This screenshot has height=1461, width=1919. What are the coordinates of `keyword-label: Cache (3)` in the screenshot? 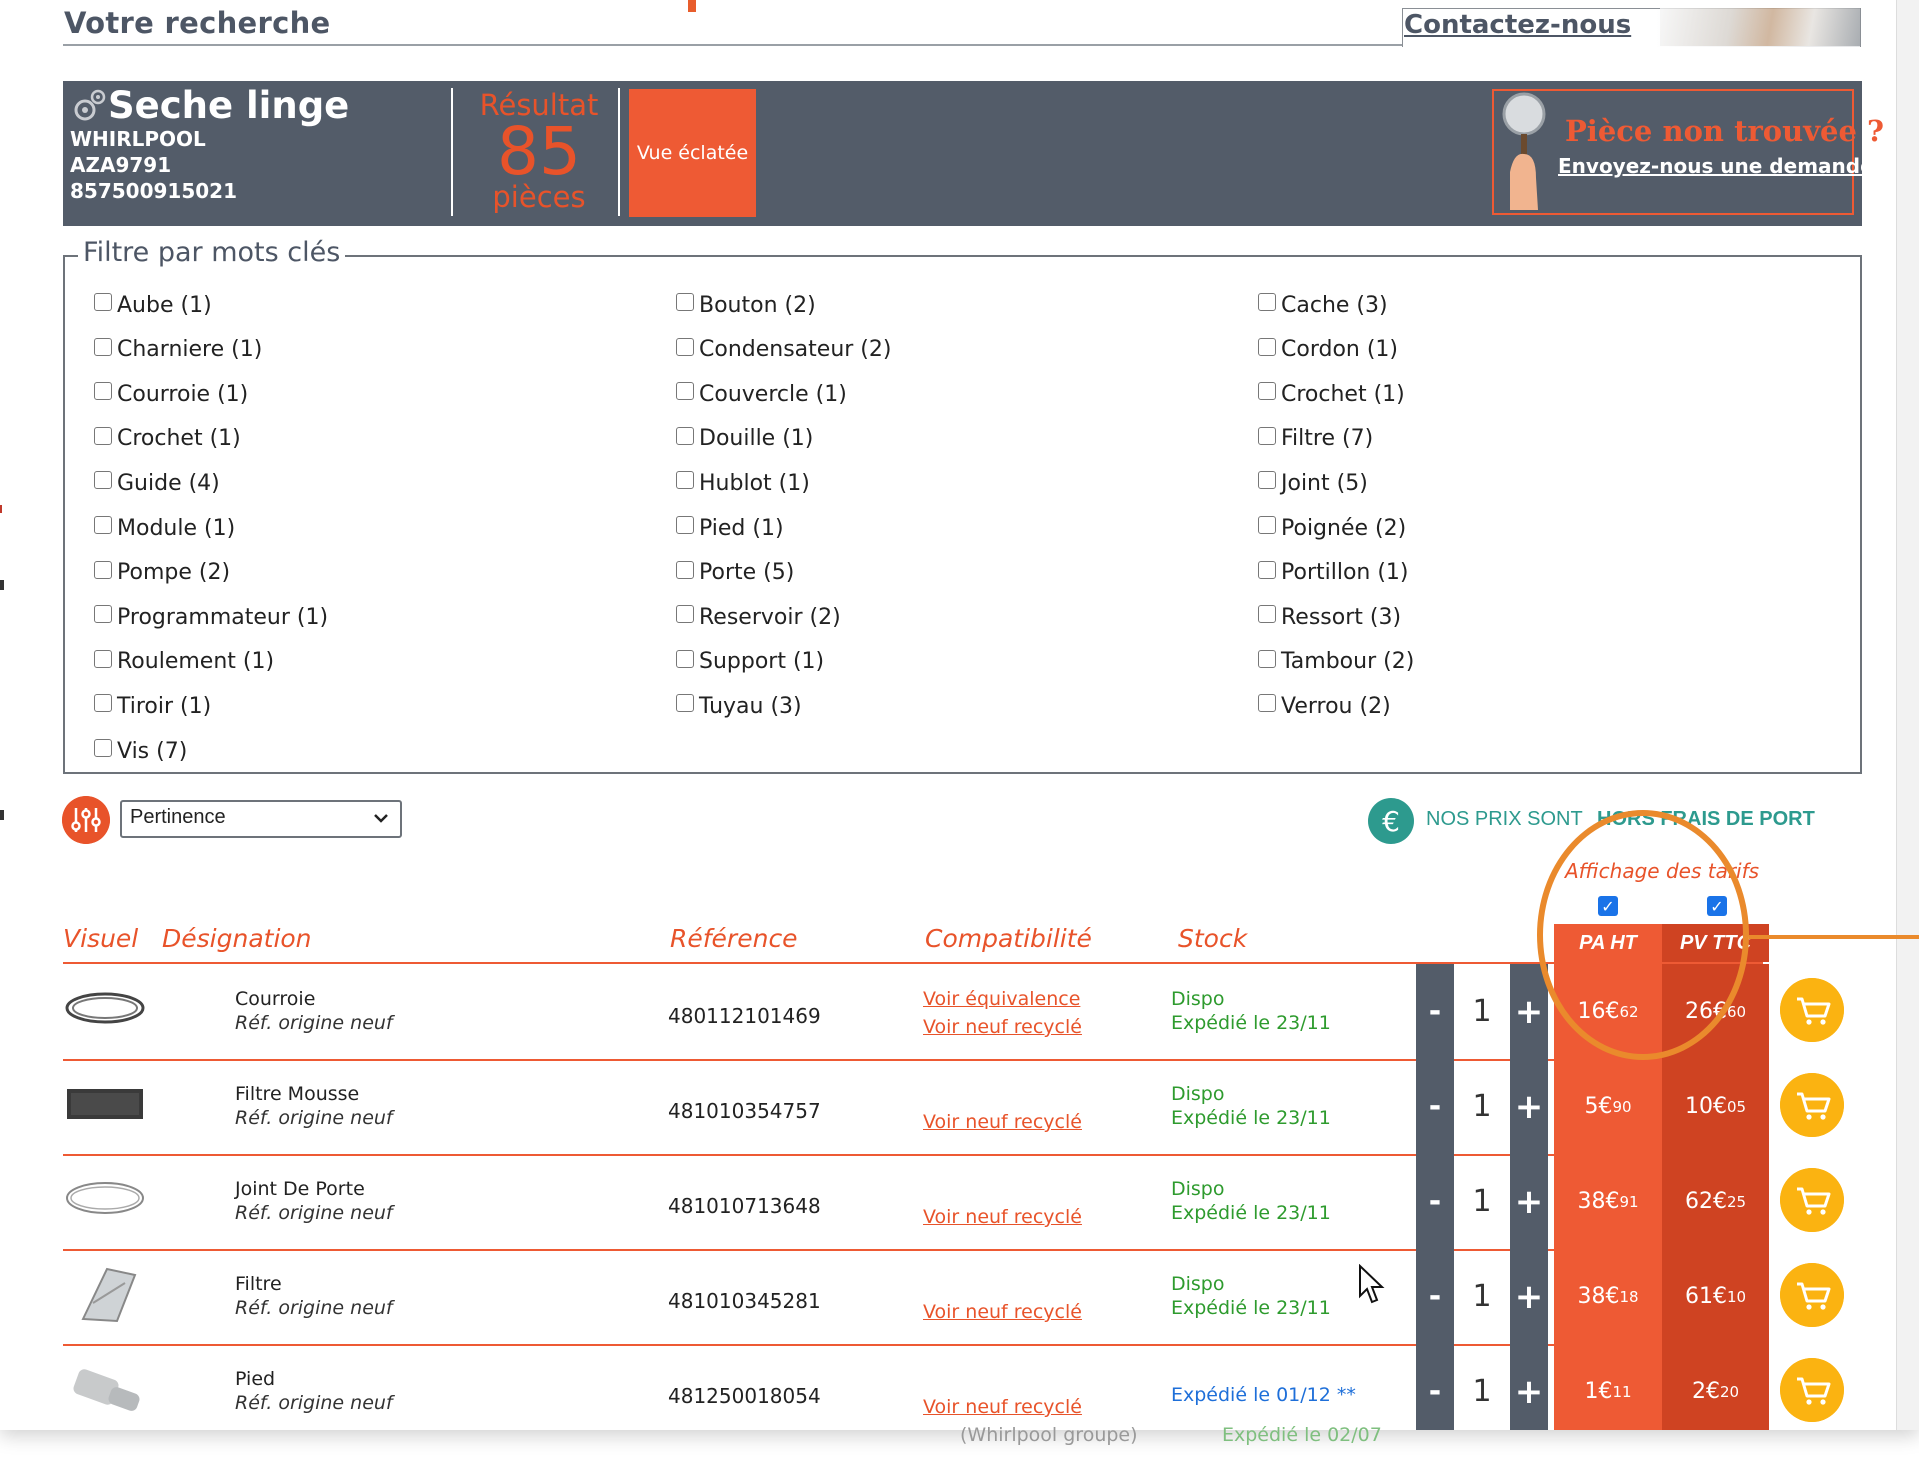 It's located at (1334, 305).